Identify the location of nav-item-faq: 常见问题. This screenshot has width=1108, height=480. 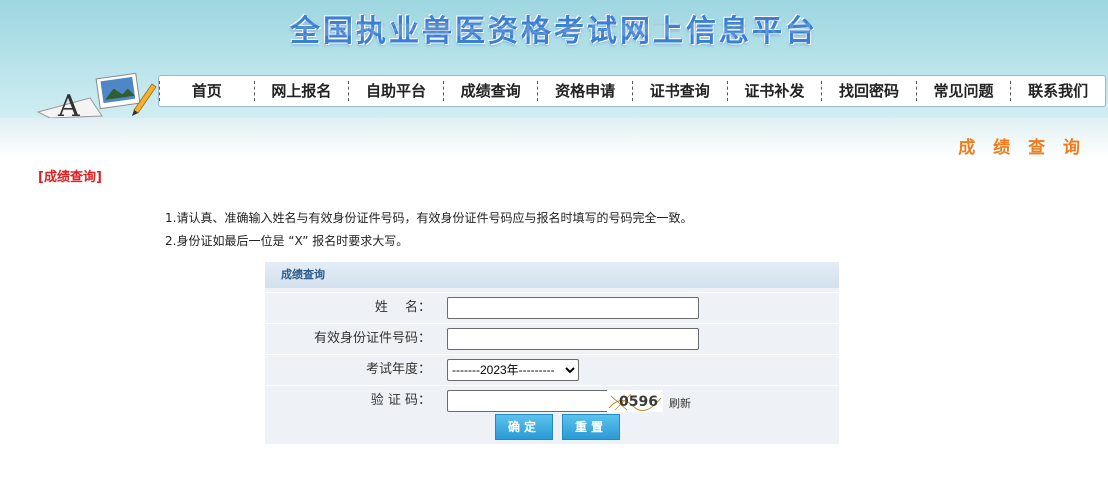
(963, 91).